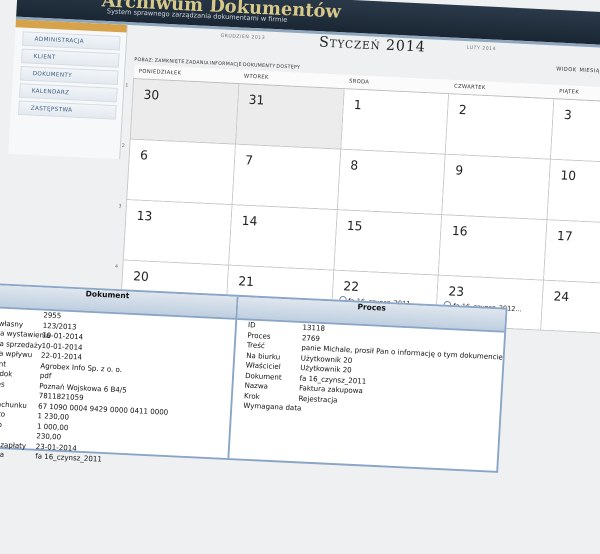 This screenshot has width=600, height=554. Describe the element at coordinates (391, 182) in the screenshot. I see `calendar-day-cell: 8` at that location.